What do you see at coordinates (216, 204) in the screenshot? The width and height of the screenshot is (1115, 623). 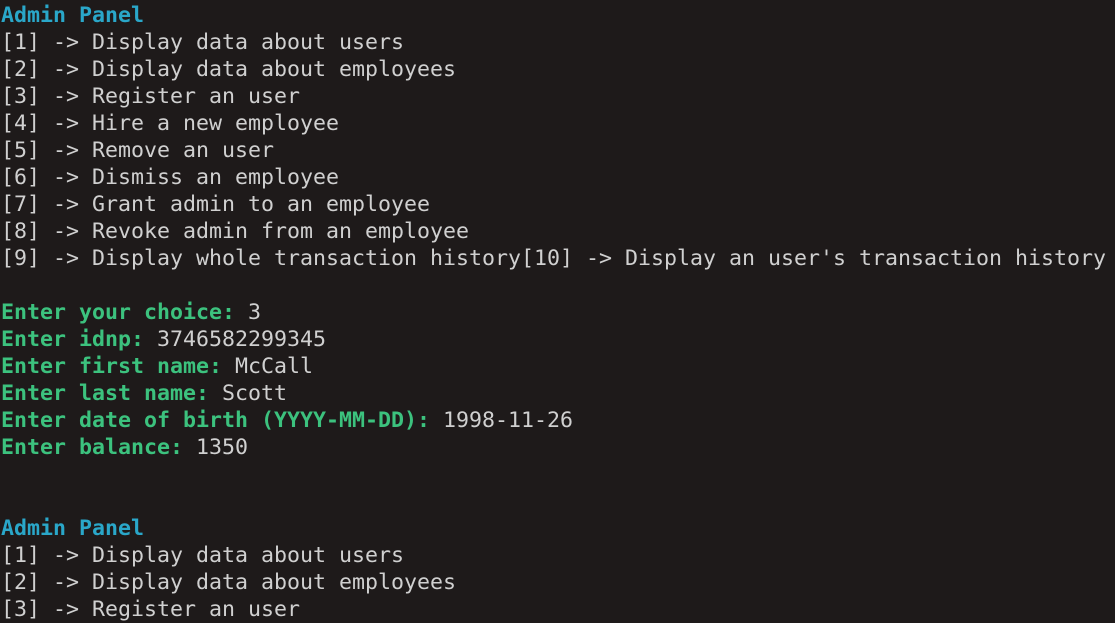 I see `menu-item-grant-admin: [7] -> Grant admin to an employee` at bounding box center [216, 204].